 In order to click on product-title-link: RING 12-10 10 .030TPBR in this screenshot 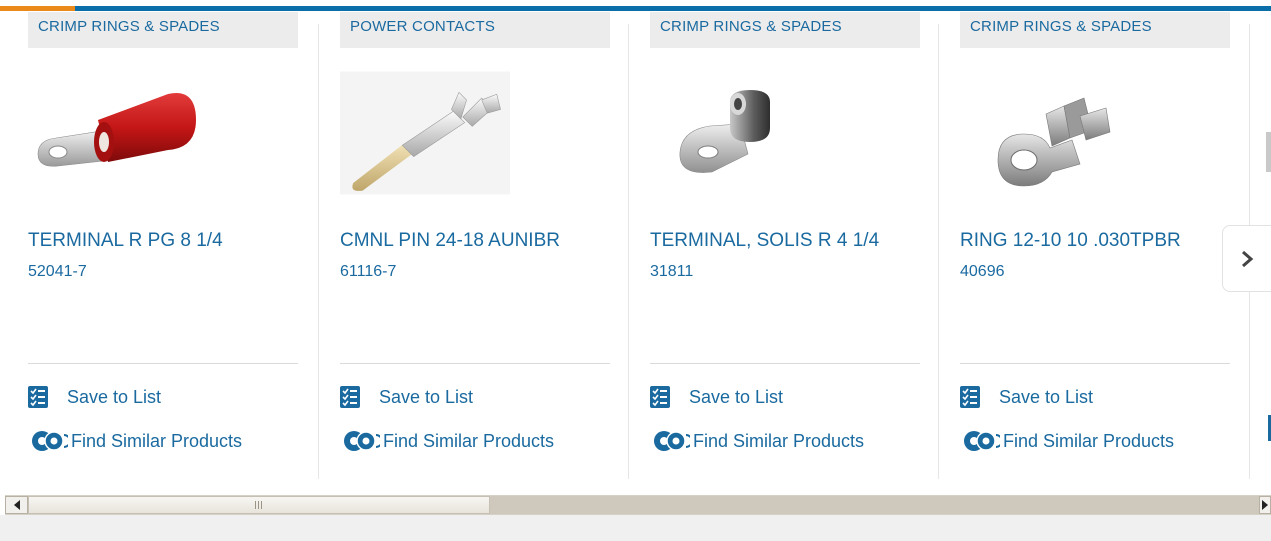, I will do `click(1070, 241)`.